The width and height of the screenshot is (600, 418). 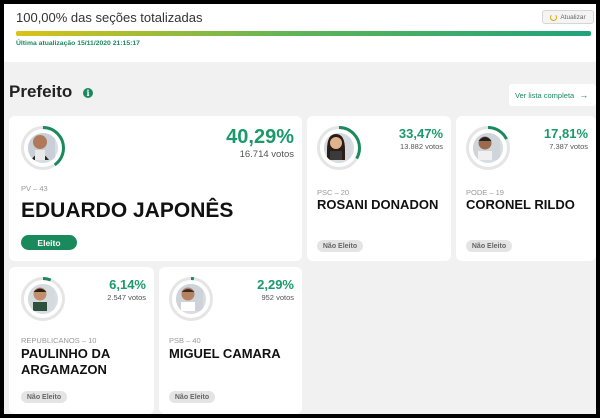 What do you see at coordinates (333, 192) in the screenshot?
I see `party-number: PSC – 20` at bounding box center [333, 192].